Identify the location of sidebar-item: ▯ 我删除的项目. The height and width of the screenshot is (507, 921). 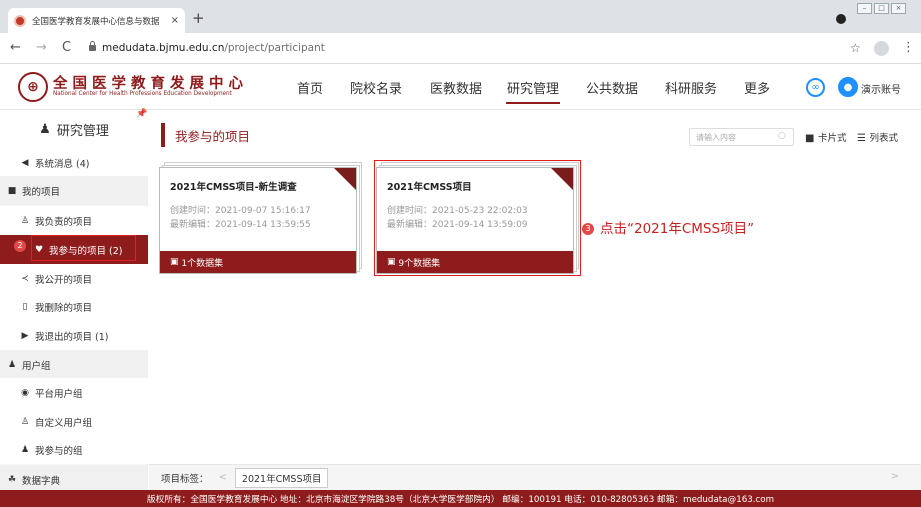
(74, 306).